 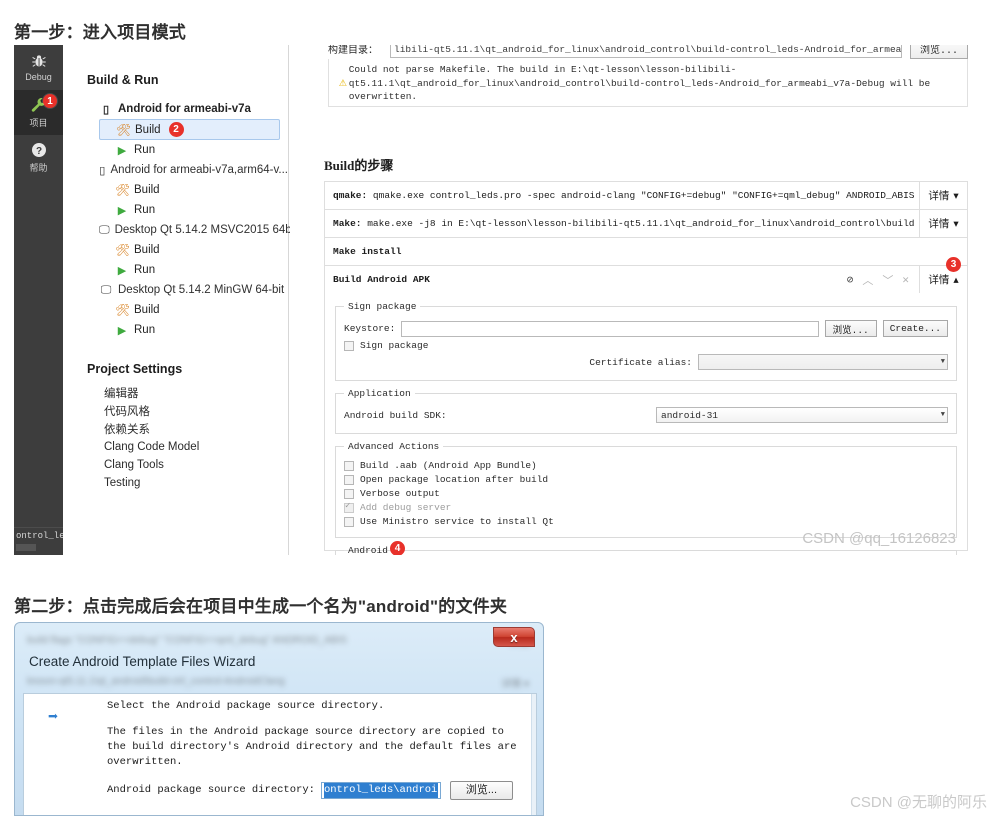 I want to click on tree-label: Desktop Qt 5.14.2 MinGW 64-bit, so click(x=201, y=290).